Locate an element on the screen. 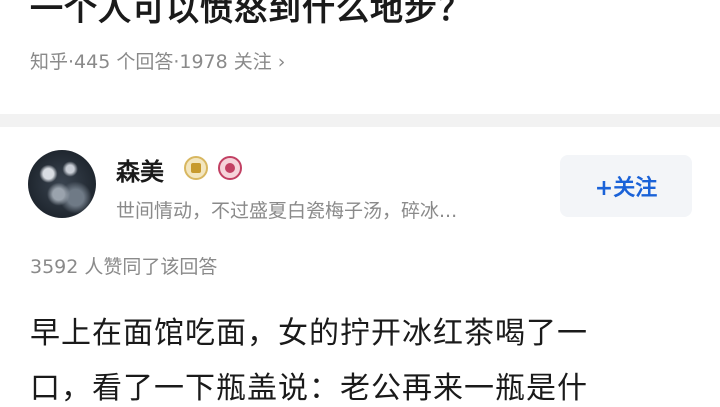  follow-button: +关注 is located at coordinates (626, 186).